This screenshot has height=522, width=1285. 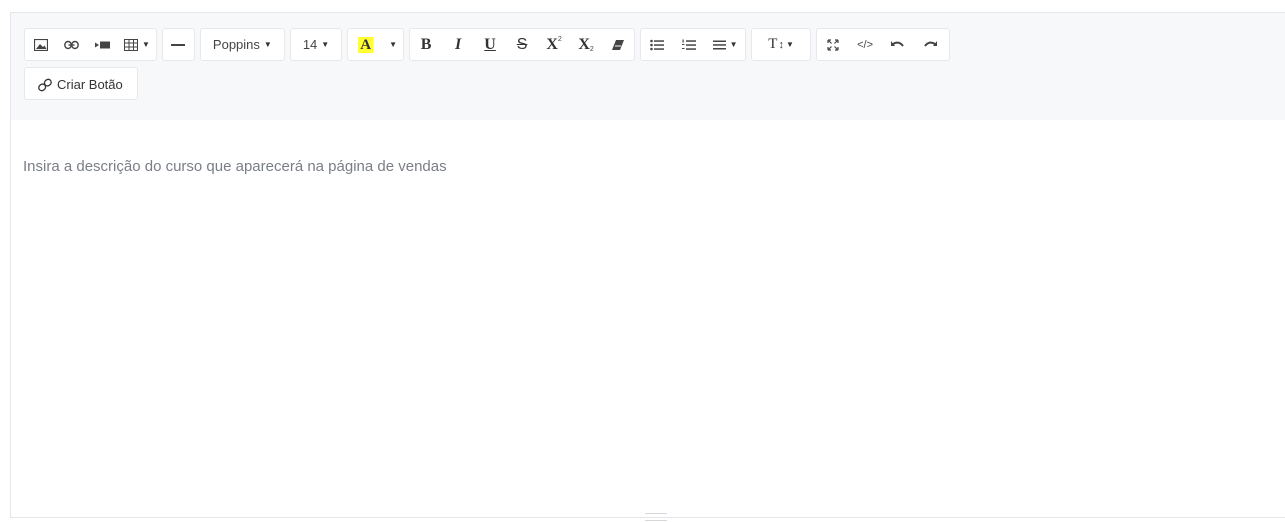 I want to click on bullet-list-icon, so click(x=657, y=44).